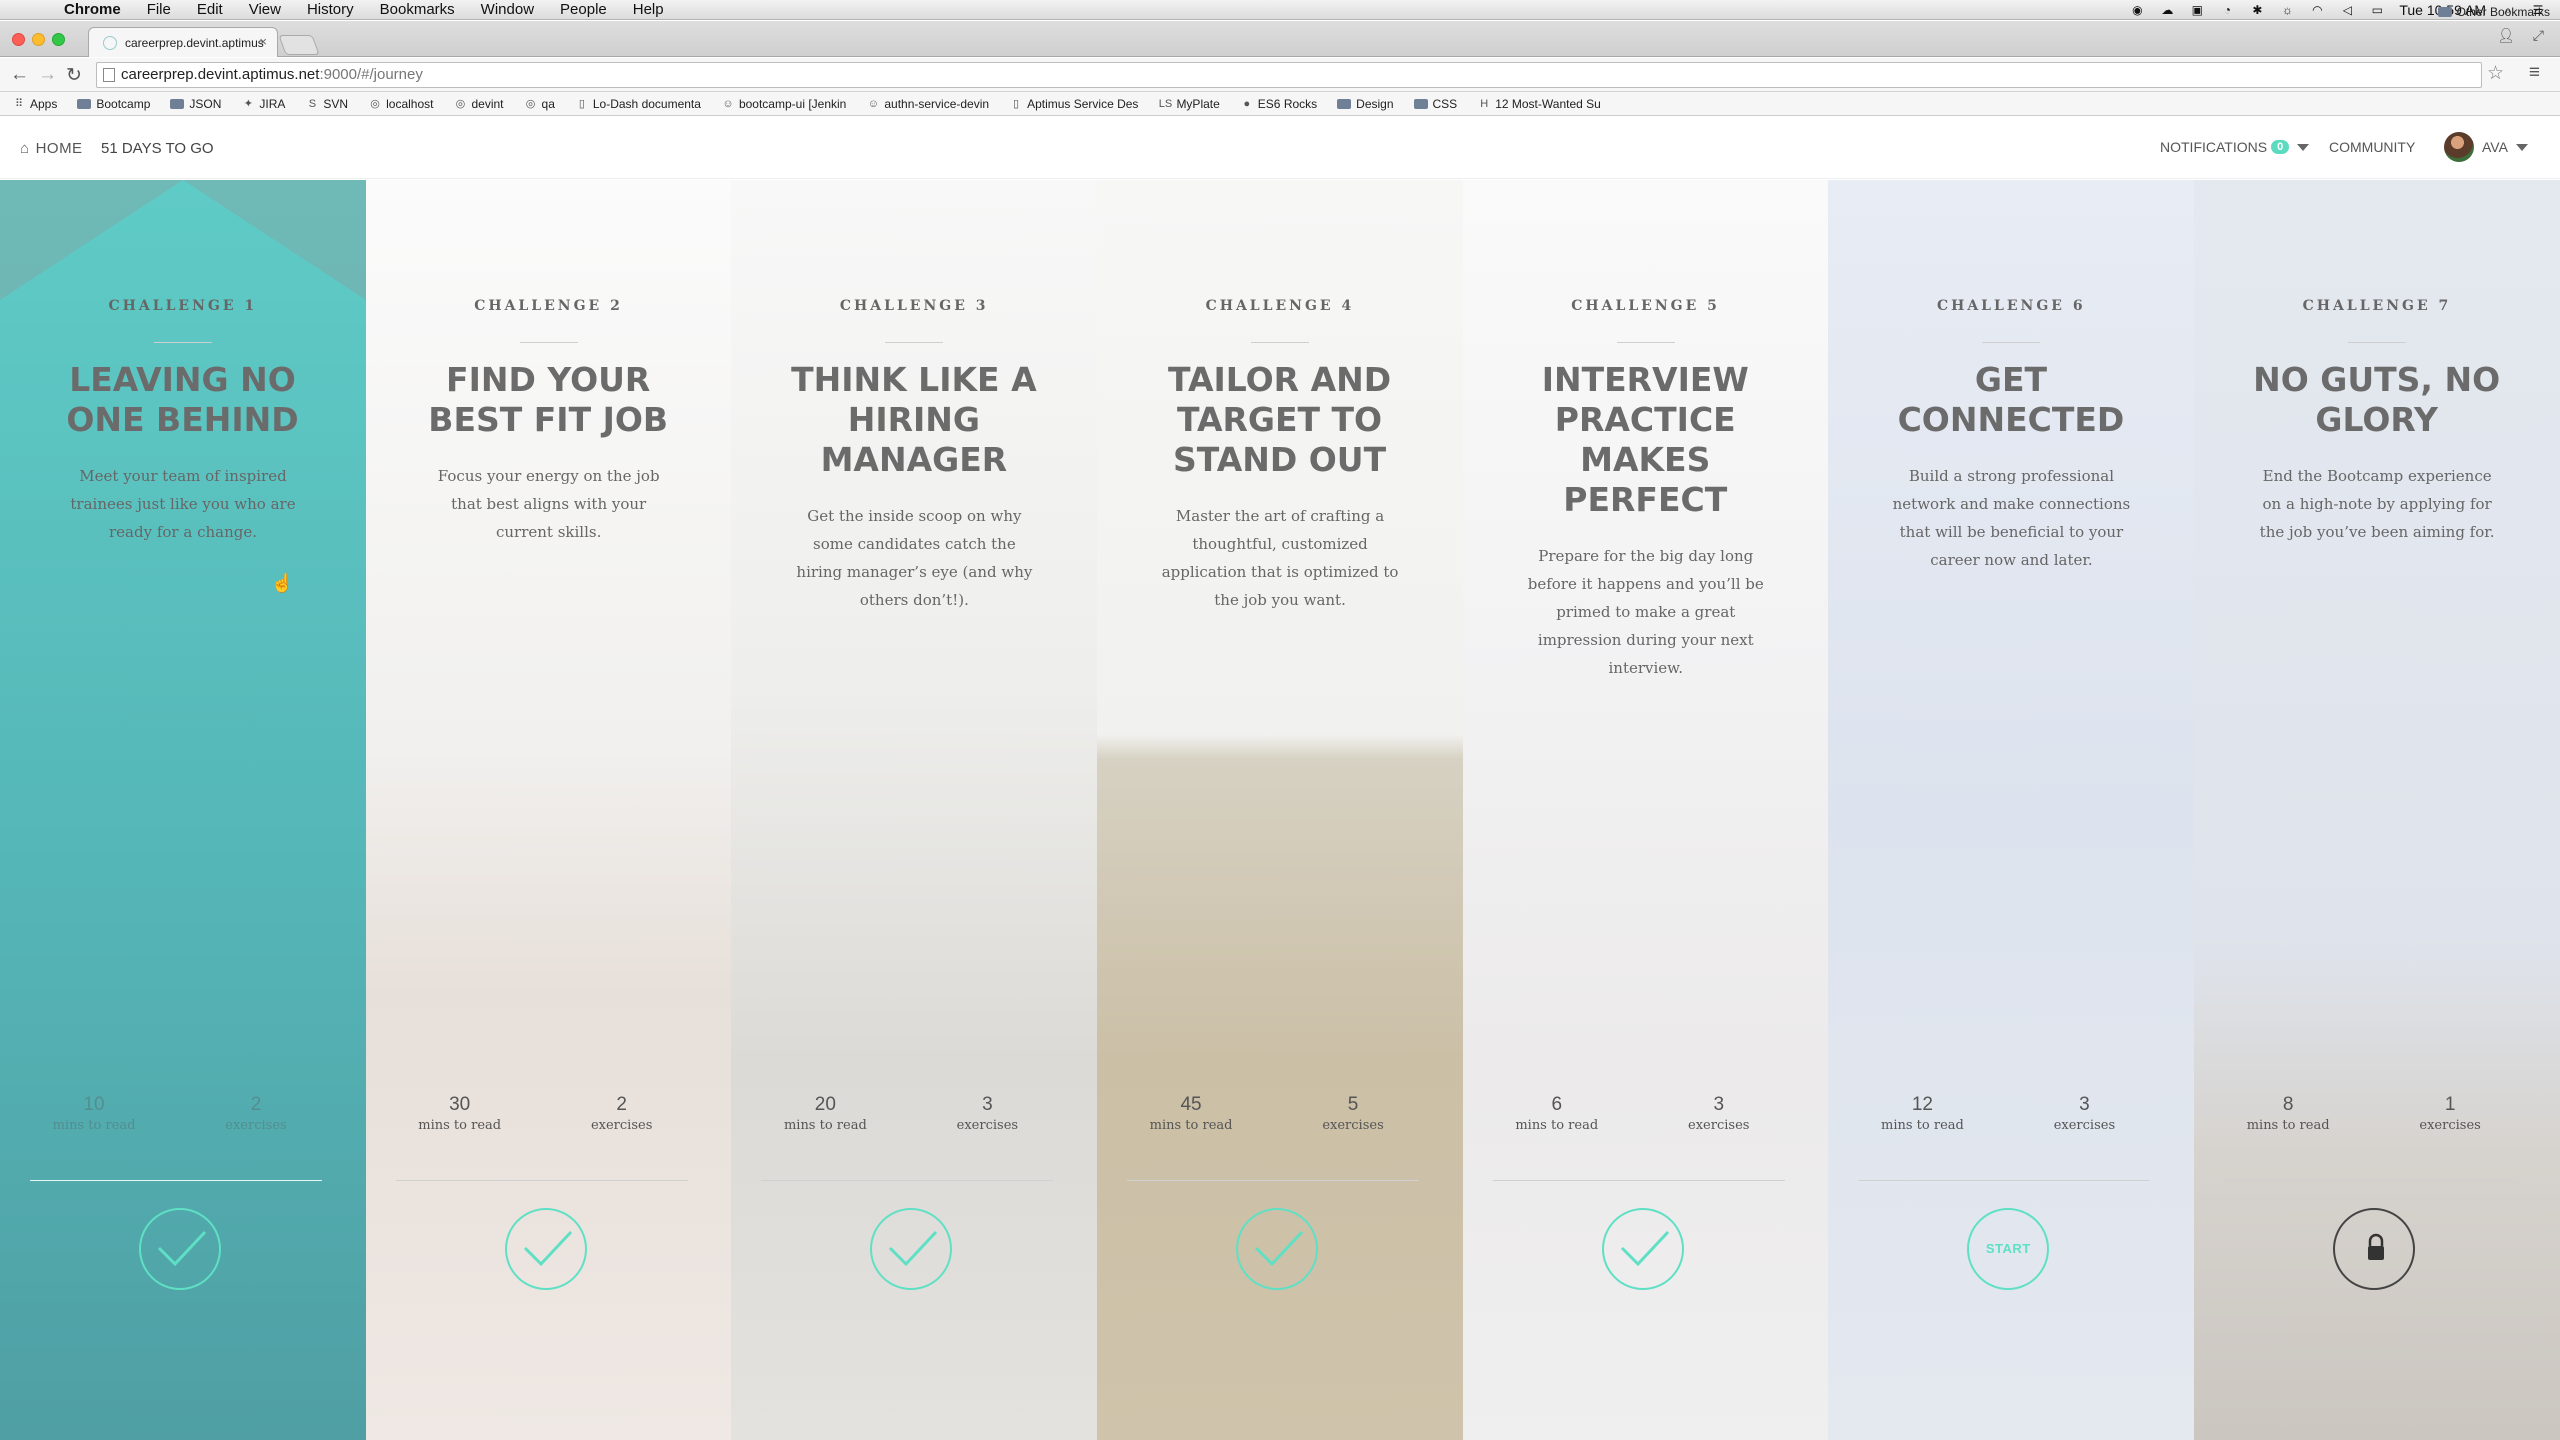 The height and width of the screenshot is (1440, 2560). I want to click on challenge-start-button: START, so click(2008, 1249).